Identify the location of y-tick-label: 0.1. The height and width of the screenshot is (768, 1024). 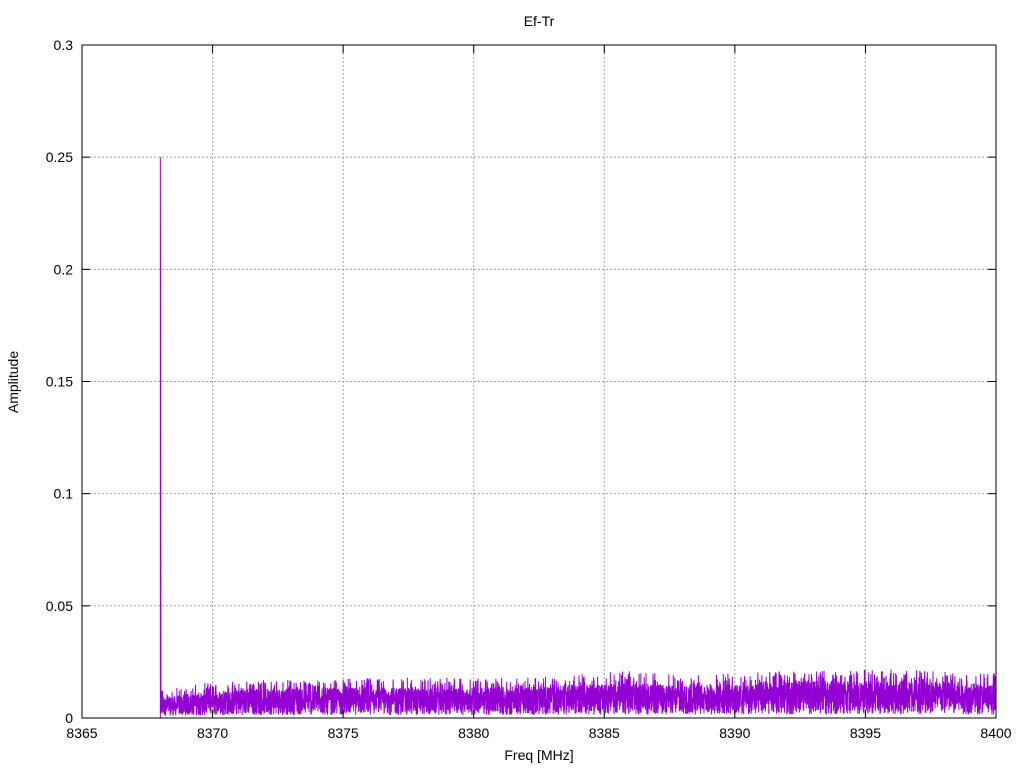
(64, 494).